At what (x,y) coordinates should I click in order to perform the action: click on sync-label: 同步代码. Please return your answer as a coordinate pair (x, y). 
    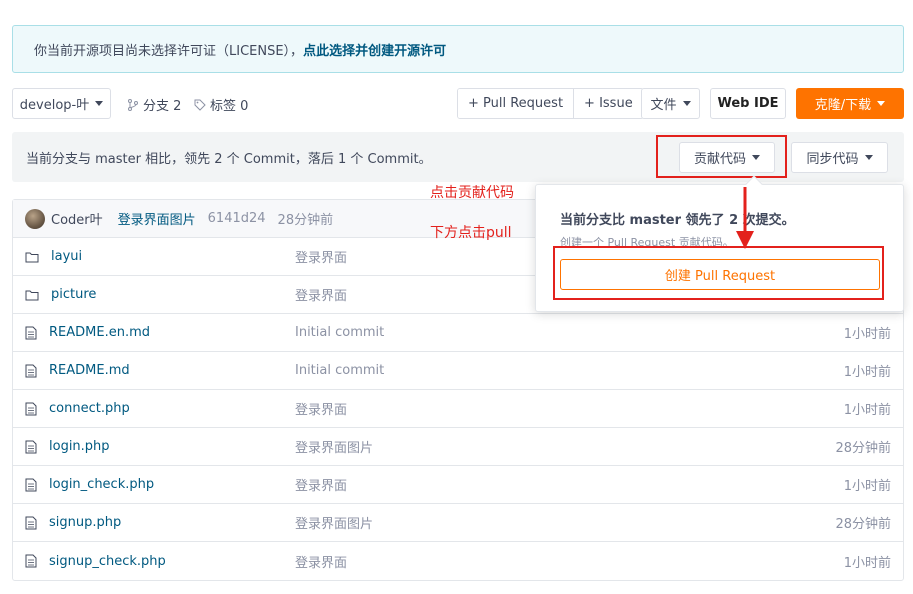
    Looking at the image, I should click on (832, 159).